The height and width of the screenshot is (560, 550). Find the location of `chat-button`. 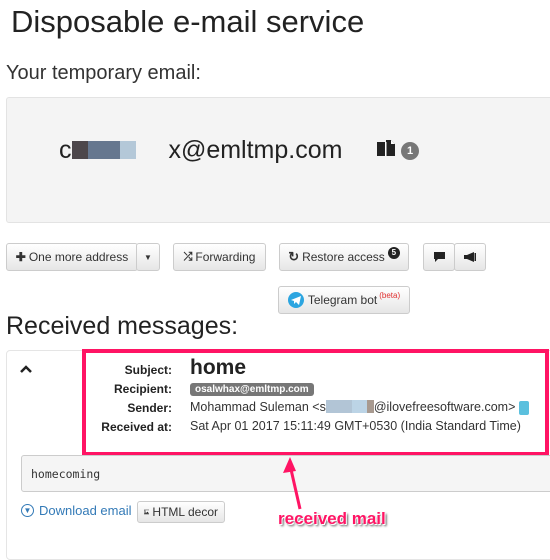

chat-button is located at coordinates (439, 257).